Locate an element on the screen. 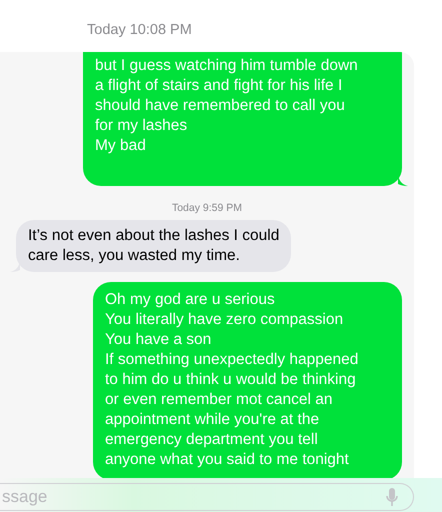 This screenshot has height=512, width=442. received-message-bubble: It’s not even about the lashes I could care less, you wasted my time. is located at coordinates (154, 246).